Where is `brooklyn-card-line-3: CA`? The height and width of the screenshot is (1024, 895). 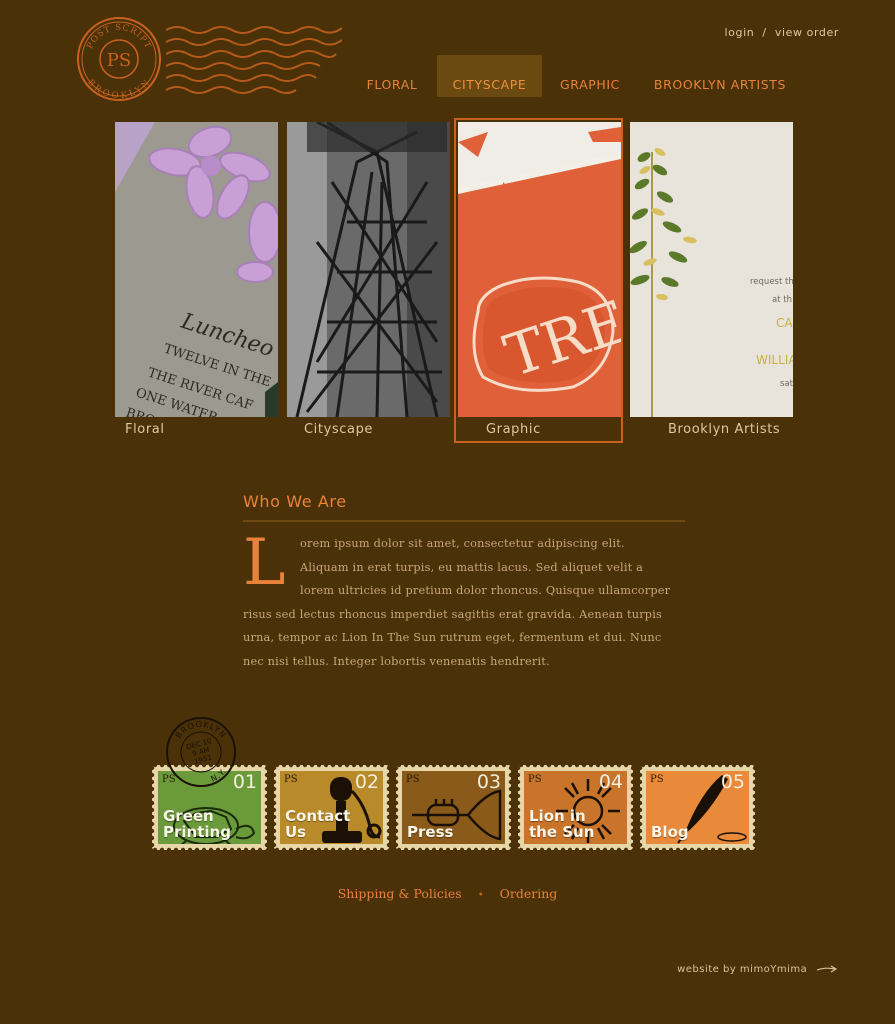
brooklyn-card-line-3: CA is located at coordinates (784, 323).